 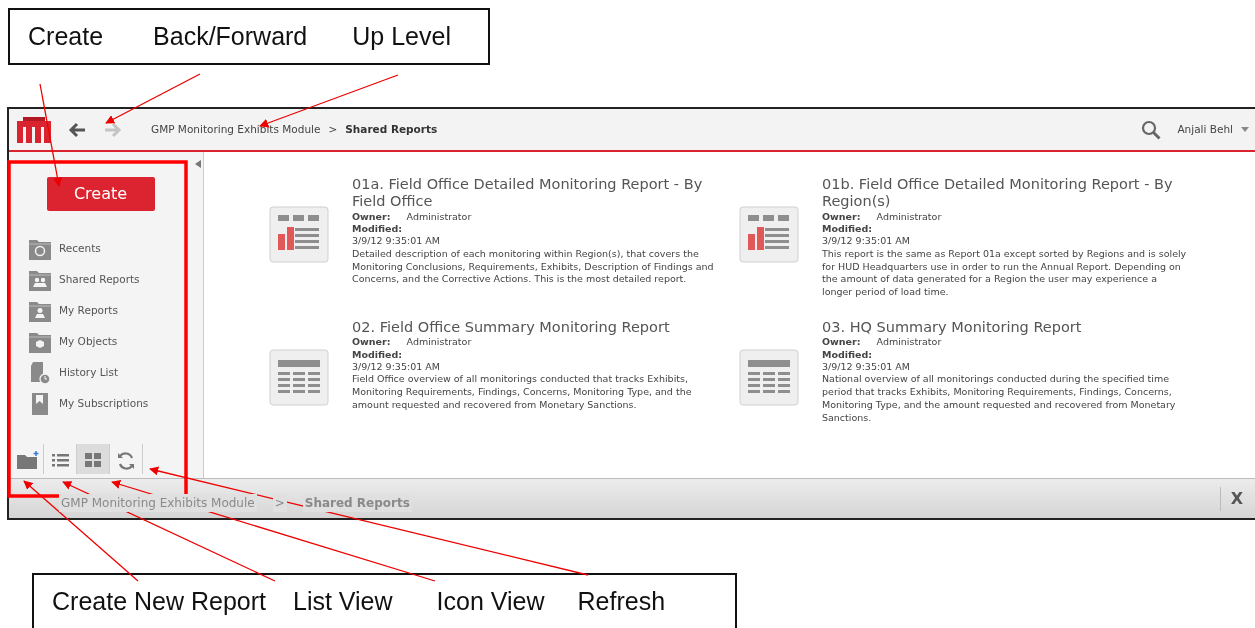 What do you see at coordinates (100, 194) in the screenshot?
I see `create-button: Create` at bounding box center [100, 194].